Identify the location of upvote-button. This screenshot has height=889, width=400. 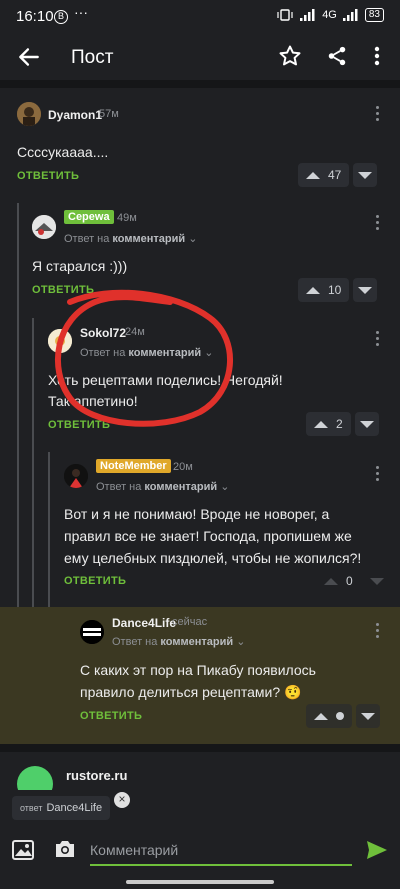
(329, 716).